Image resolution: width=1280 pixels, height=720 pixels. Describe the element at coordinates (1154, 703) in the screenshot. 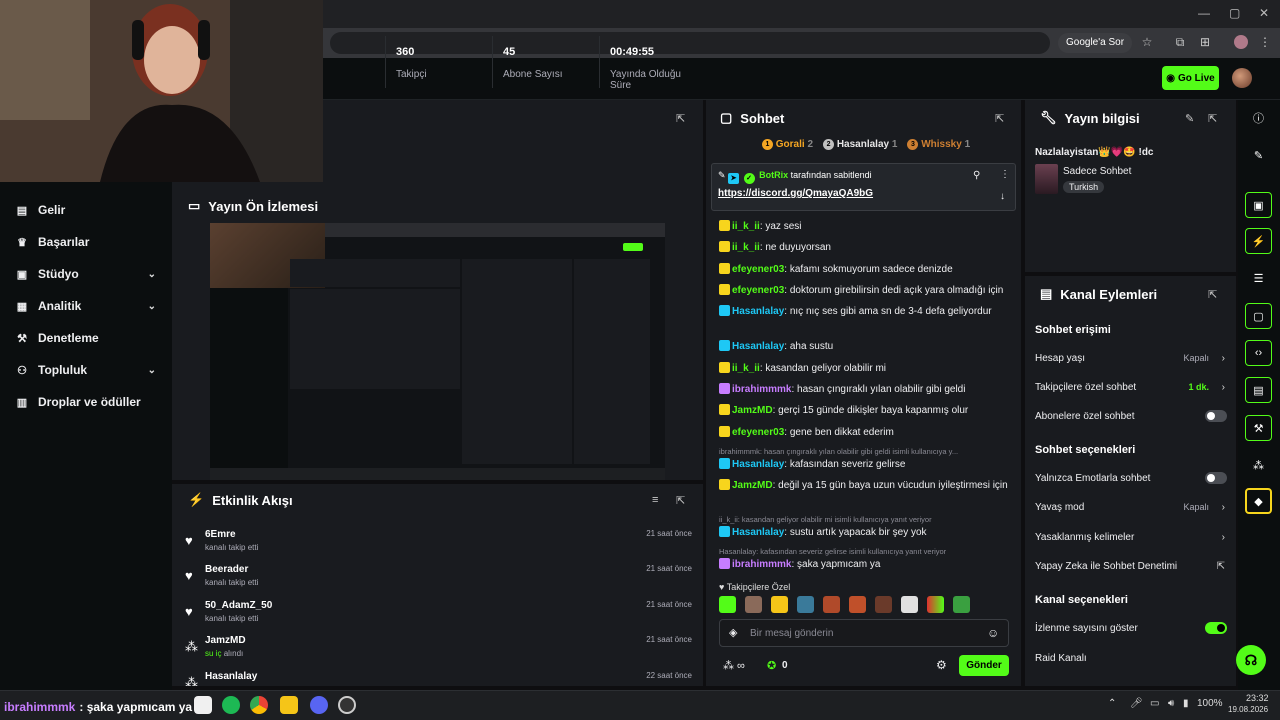

I see `display-icon: ▭` at that location.